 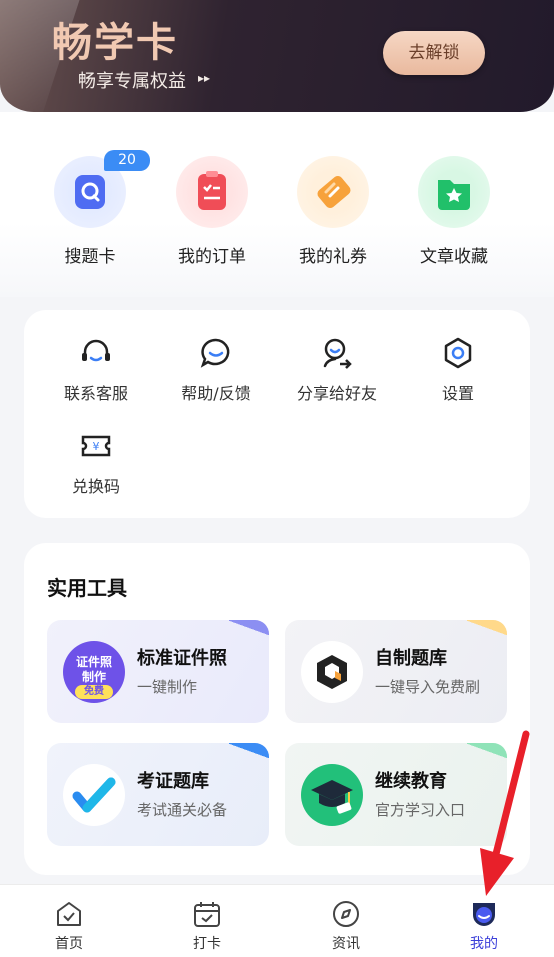 I want to click on tool-desc: 官方学习入口, so click(x=420, y=810).